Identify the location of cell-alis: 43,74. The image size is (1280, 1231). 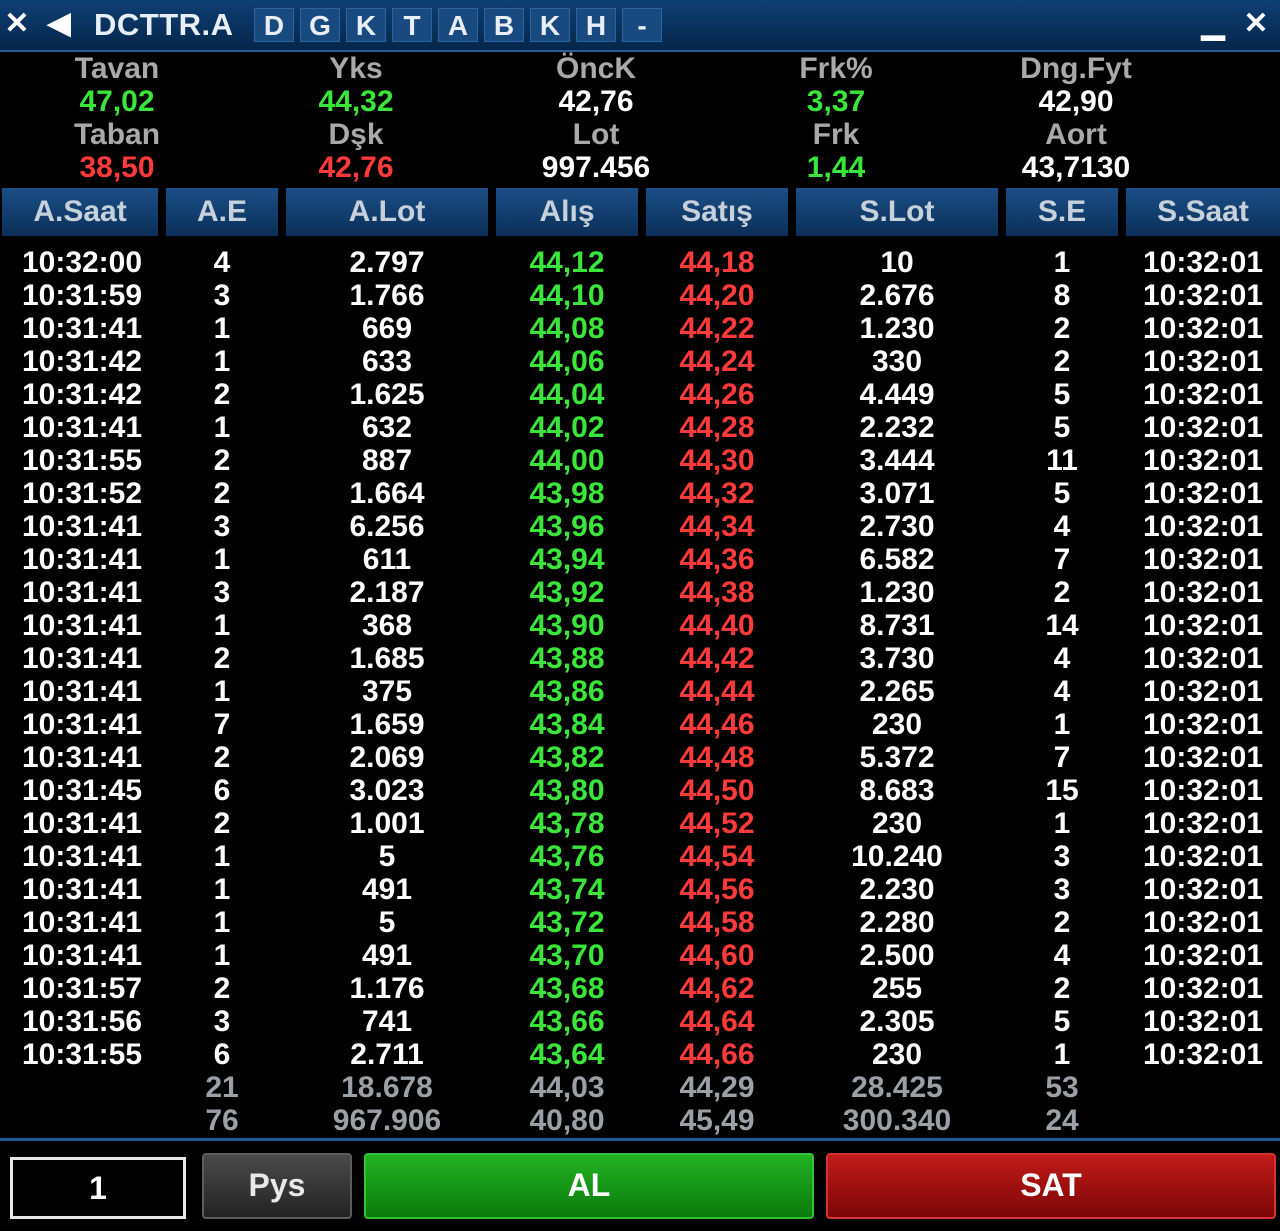
(567, 889).